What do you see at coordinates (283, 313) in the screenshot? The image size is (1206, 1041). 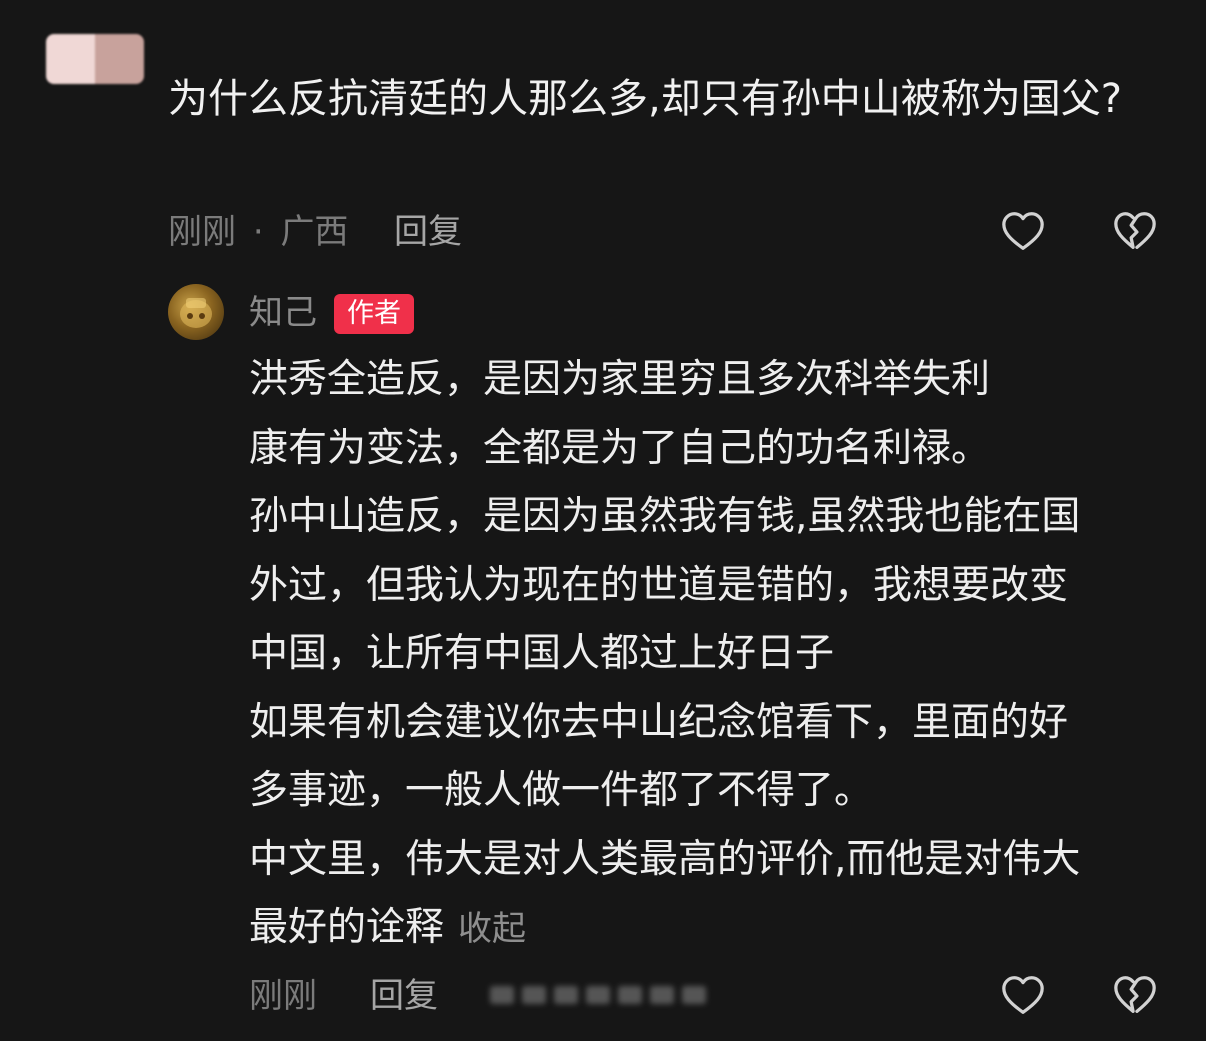 I see `author-name: 知己` at bounding box center [283, 313].